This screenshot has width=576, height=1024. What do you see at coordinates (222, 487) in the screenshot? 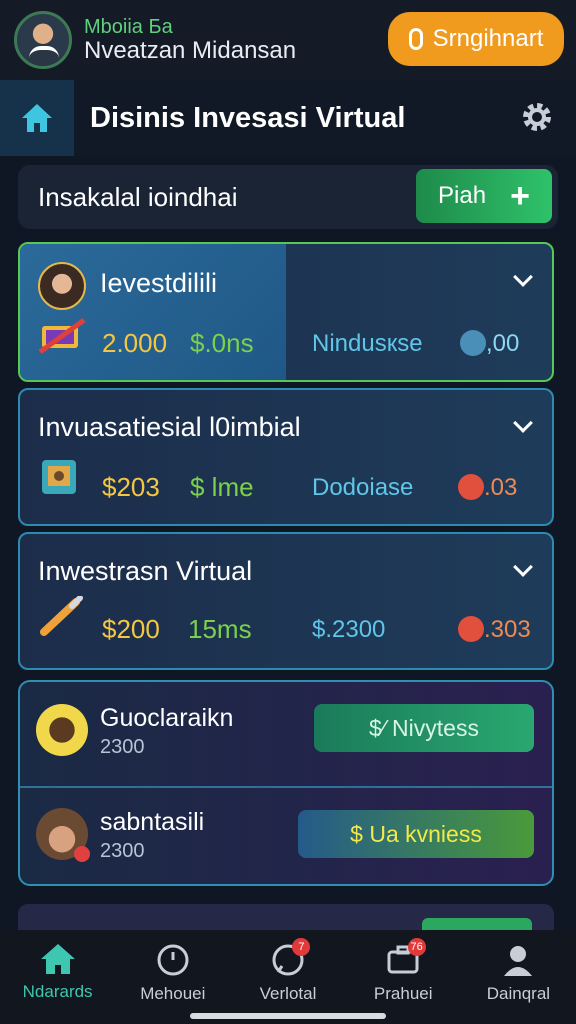
I see `card-rate: $ lme` at bounding box center [222, 487].